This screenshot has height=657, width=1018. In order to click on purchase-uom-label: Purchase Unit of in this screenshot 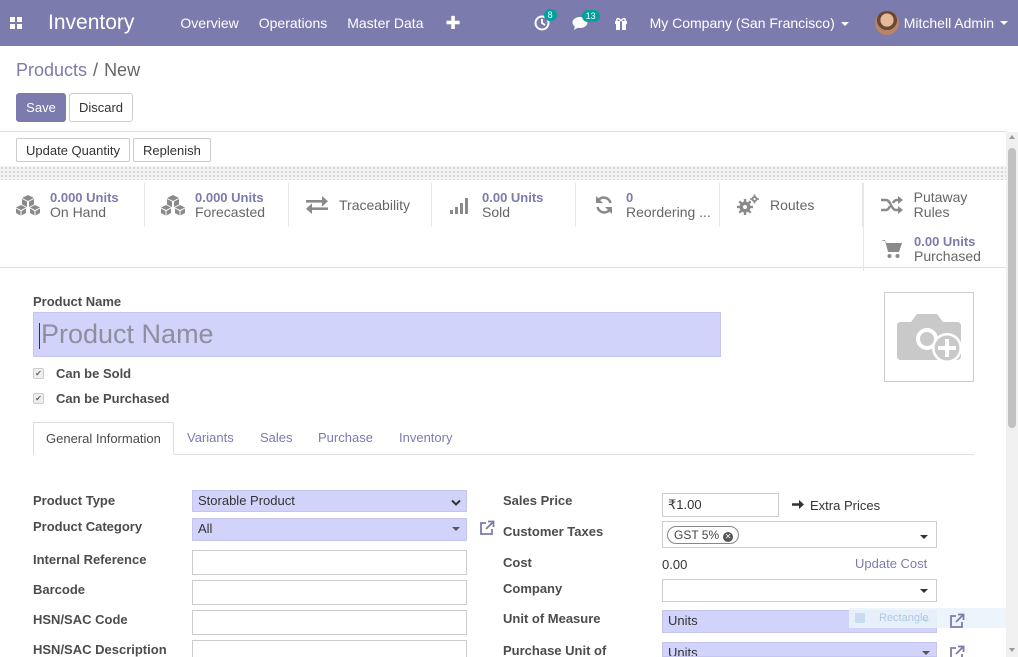, I will do `click(555, 650)`.